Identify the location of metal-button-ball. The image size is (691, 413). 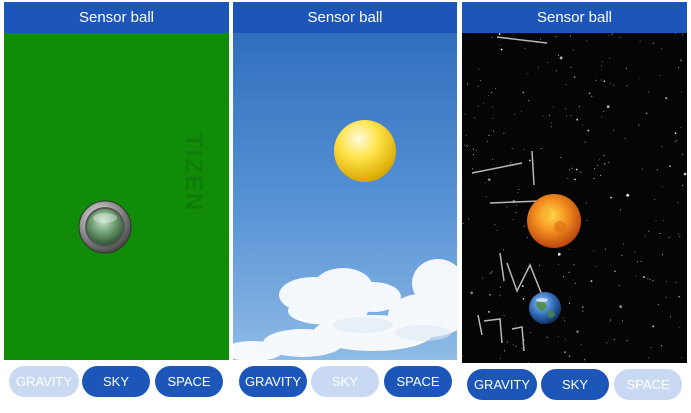
(105, 227).